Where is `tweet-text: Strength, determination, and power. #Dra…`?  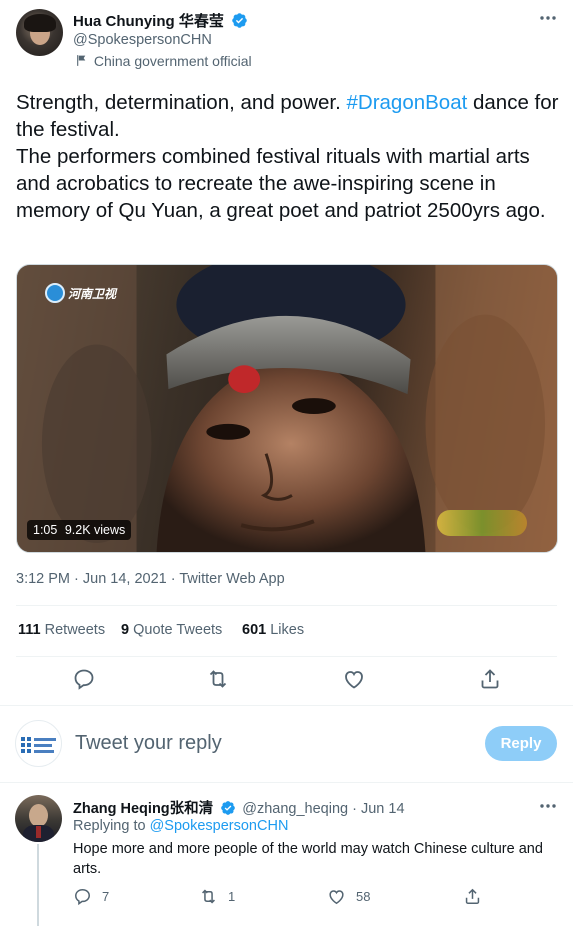 tweet-text: Strength, determination, and power. #Dra… is located at coordinates (288, 156).